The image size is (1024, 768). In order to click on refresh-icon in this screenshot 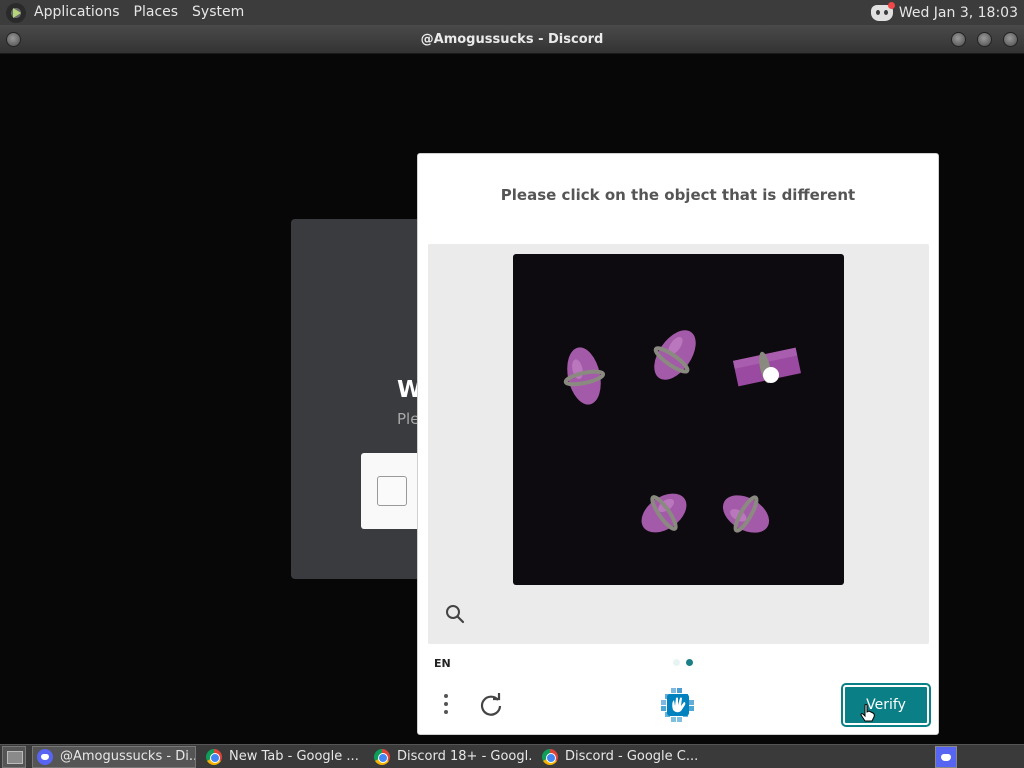, I will do `click(491, 705)`.